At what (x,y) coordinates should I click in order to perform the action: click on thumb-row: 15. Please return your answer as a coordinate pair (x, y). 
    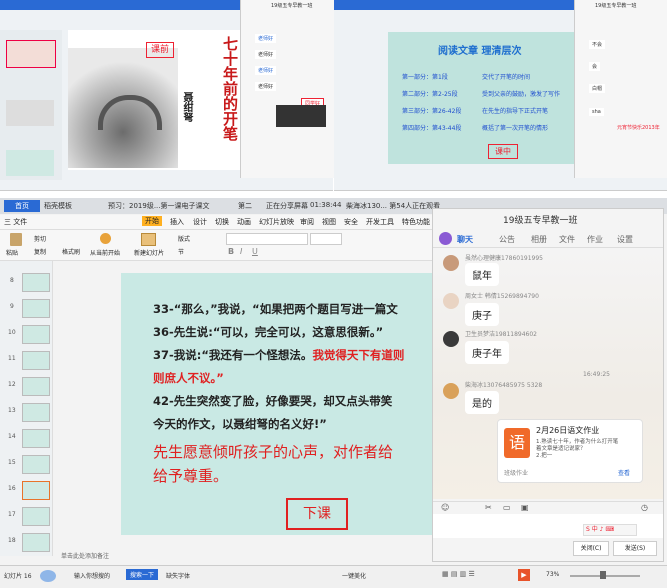
    Looking at the image, I should click on (26, 464).